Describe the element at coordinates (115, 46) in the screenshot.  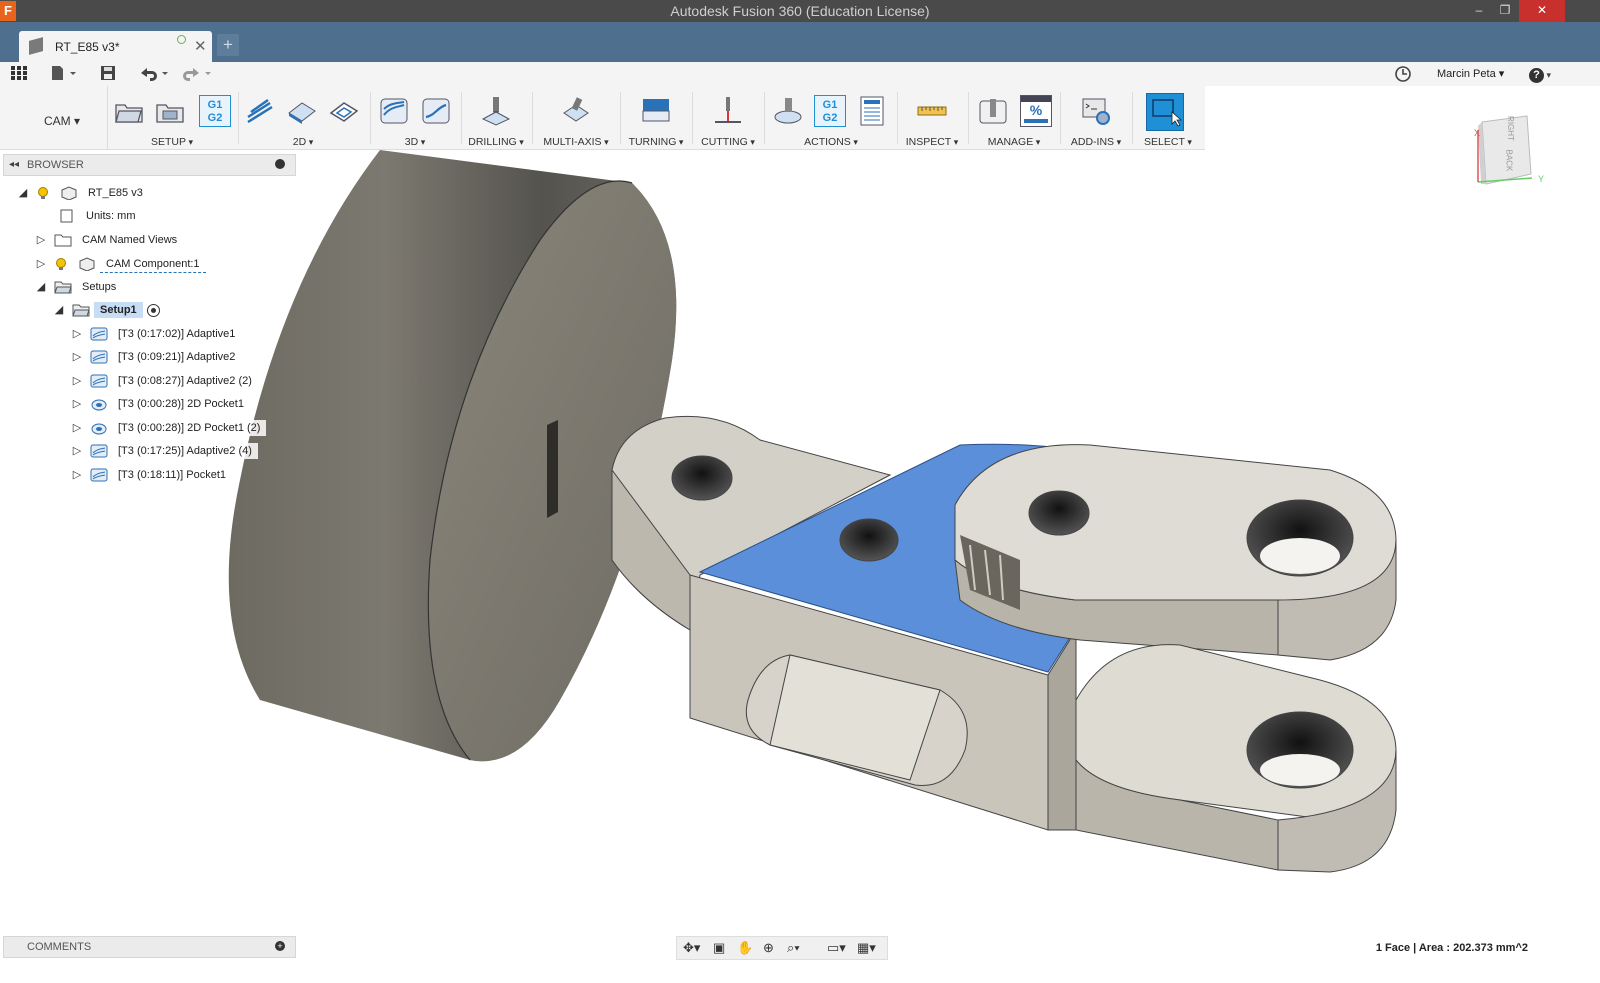
I see `document-tab: RT_E85 v3* ✕` at that location.